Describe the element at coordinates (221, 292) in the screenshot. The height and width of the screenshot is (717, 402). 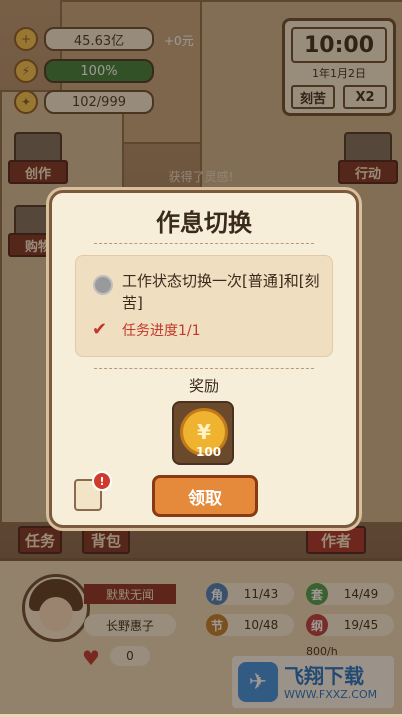
I see `task-description: 工作状态切换一次[普通]和[刻苦]` at that location.